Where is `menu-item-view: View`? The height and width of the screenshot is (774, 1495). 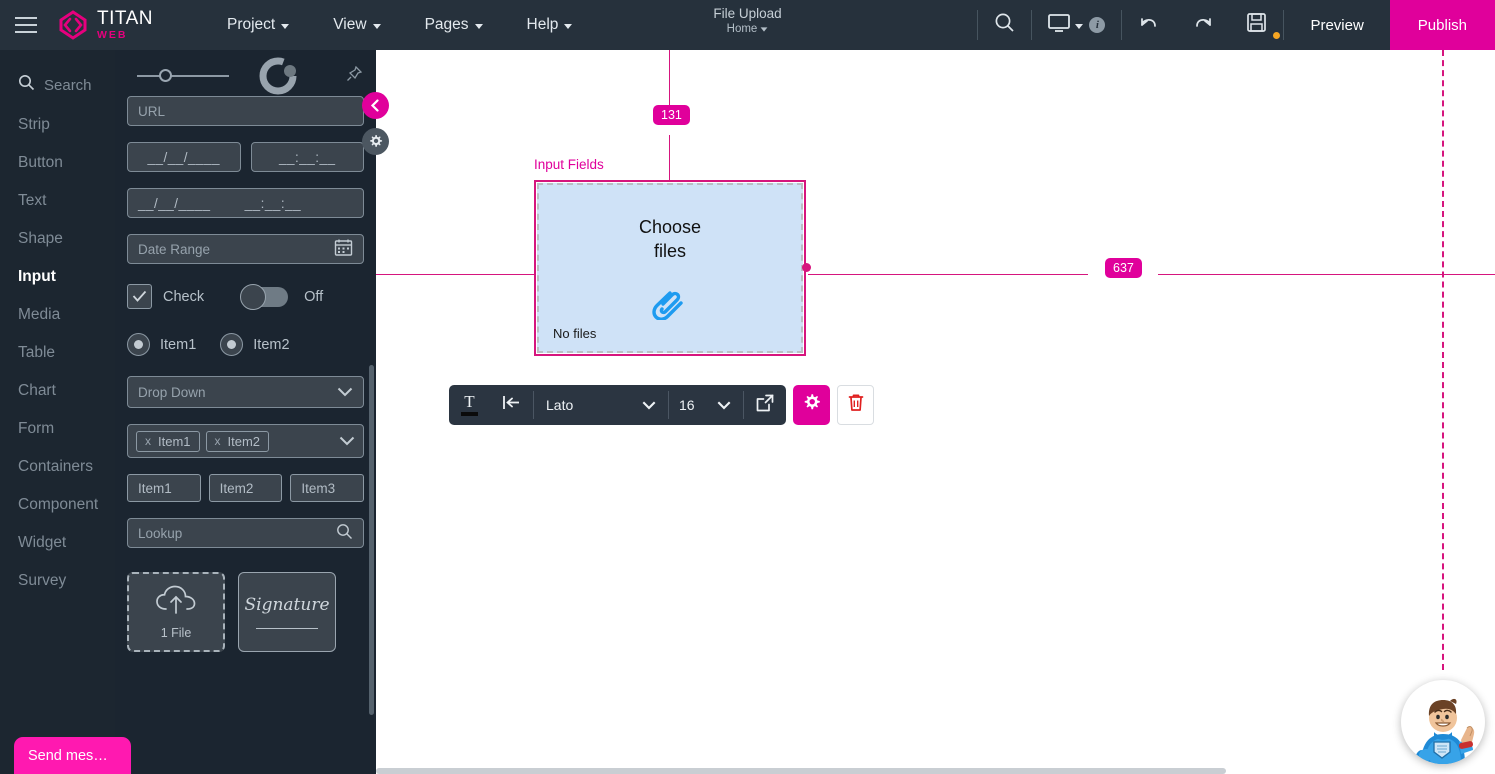
menu-item-view: View is located at coordinates (356, 25).